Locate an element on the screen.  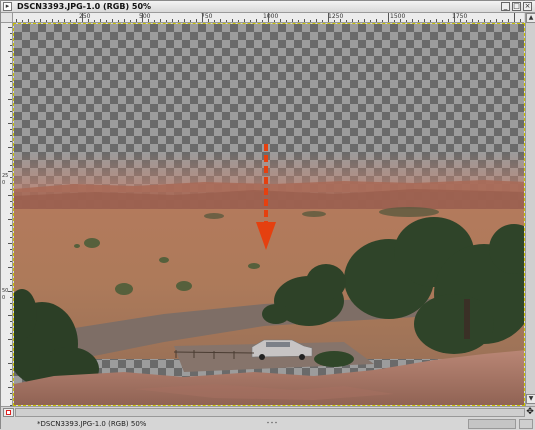
ruler-label: 250 is located at coordinates (5, 179).